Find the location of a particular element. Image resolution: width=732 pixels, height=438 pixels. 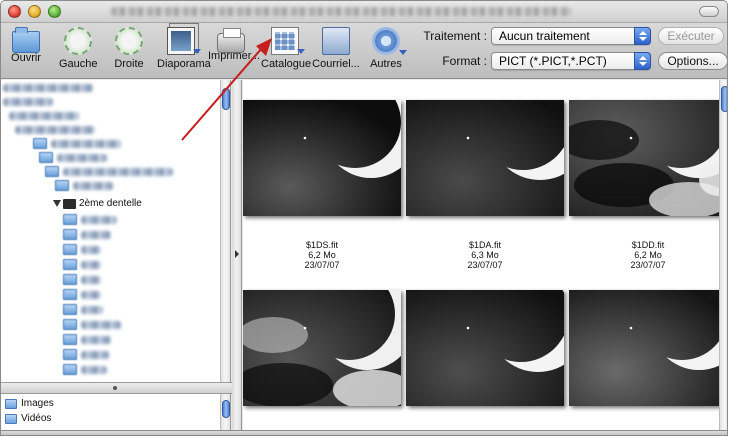

treatment-value: Aucun traitement is located at coordinates (544, 36).